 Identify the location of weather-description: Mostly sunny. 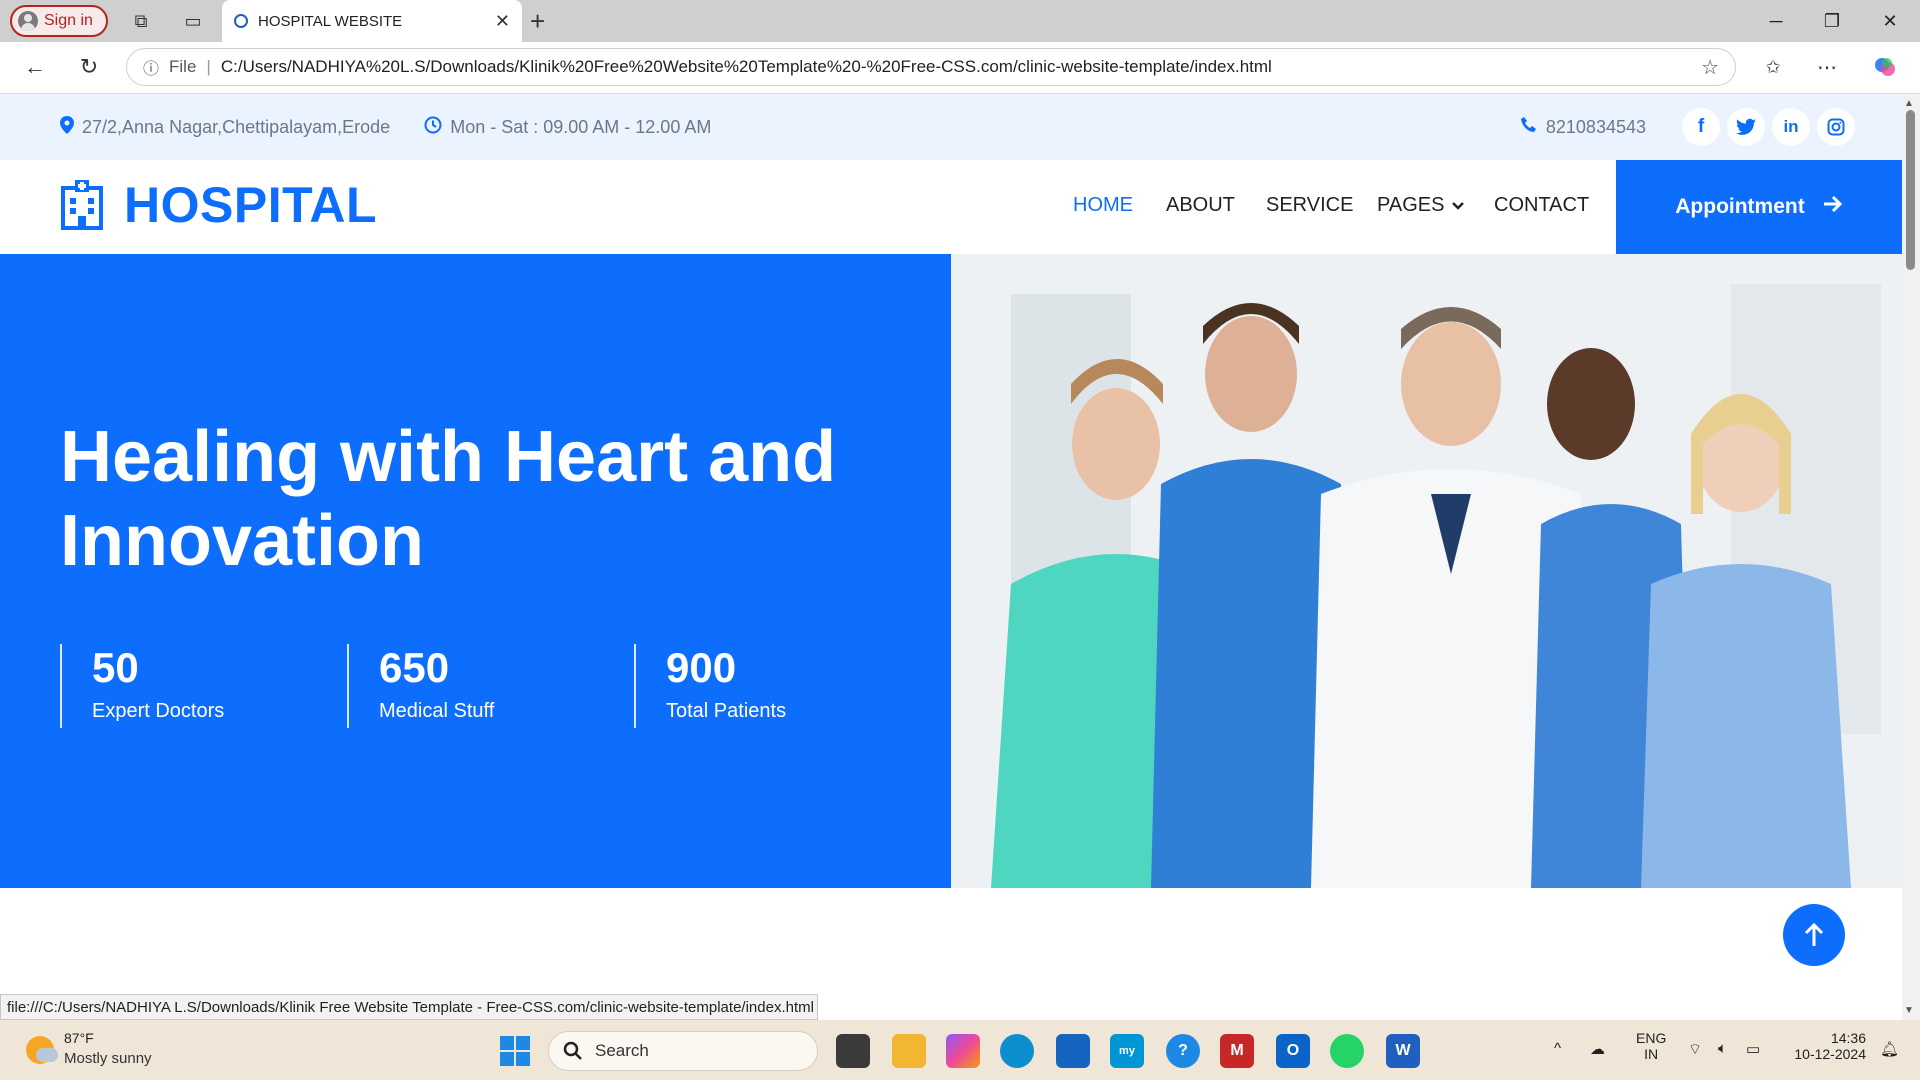
(108, 1058).